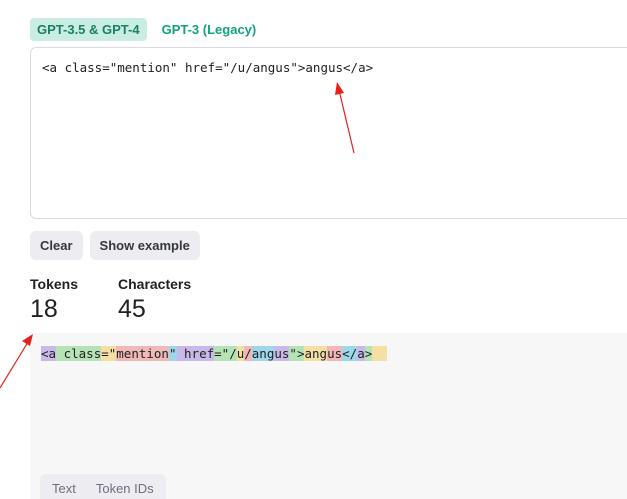 Image resolution: width=627 pixels, height=499 pixels. Describe the element at coordinates (79, 353) in the screenshot. I see `token-chip: class` at that location.